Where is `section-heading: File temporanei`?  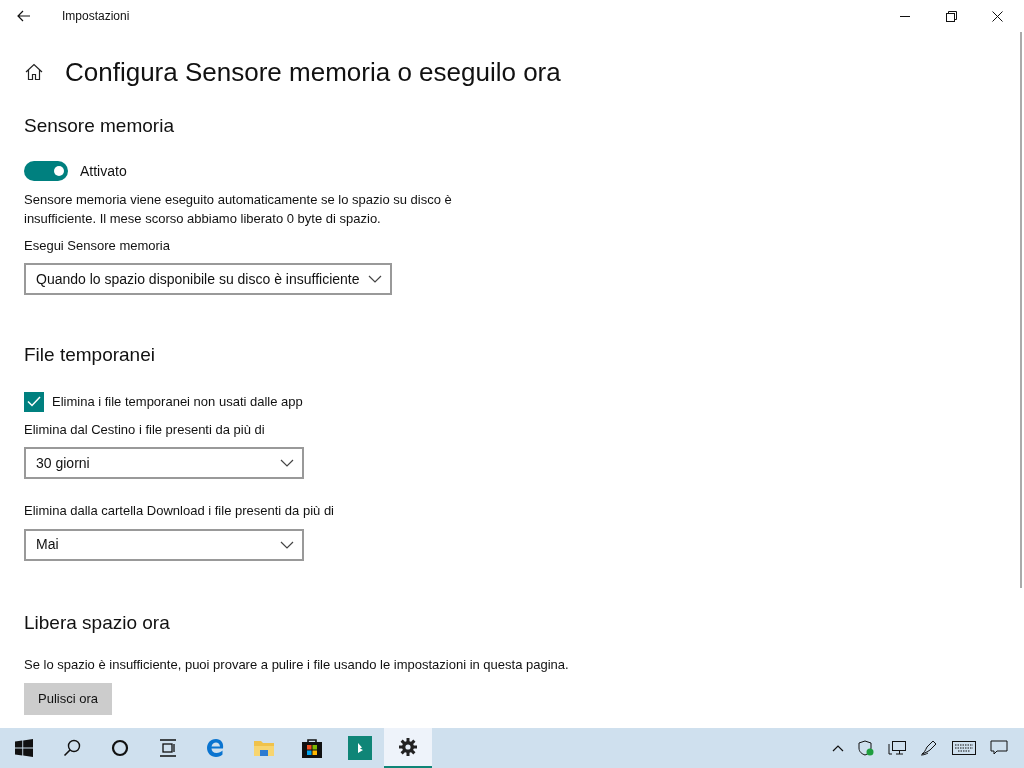 section-heading: File temporanei is located at coordinates (89, 355).